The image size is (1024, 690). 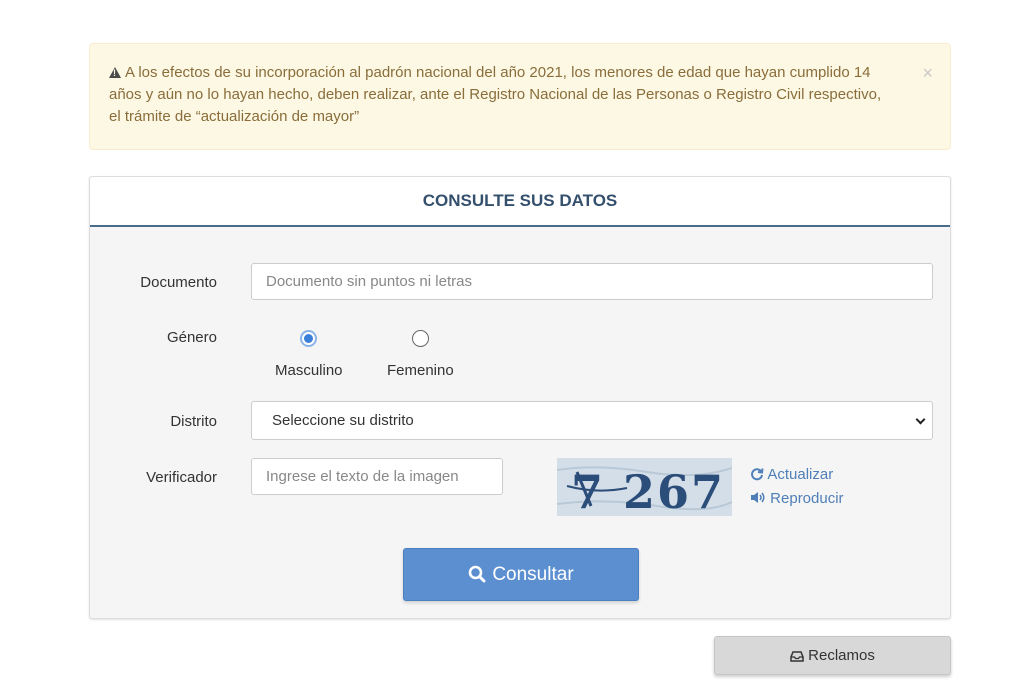 I want to click on consultar-button: Consultar, so click(x=521, y=574).